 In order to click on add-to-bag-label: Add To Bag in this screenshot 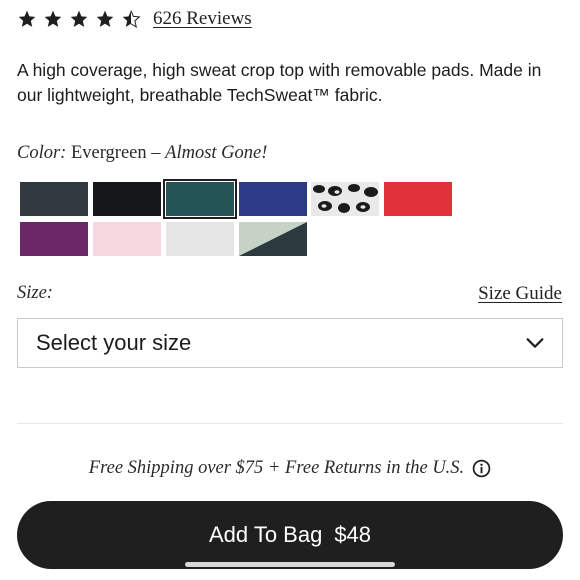, I will do `click(265, 534)`.